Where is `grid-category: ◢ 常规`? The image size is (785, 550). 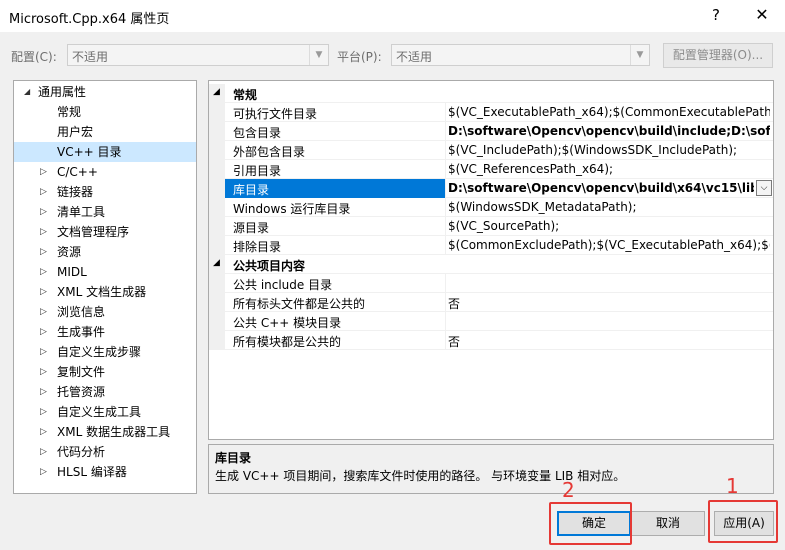
grid-category: ◢ 常规 is located at coordinates (491, 93).